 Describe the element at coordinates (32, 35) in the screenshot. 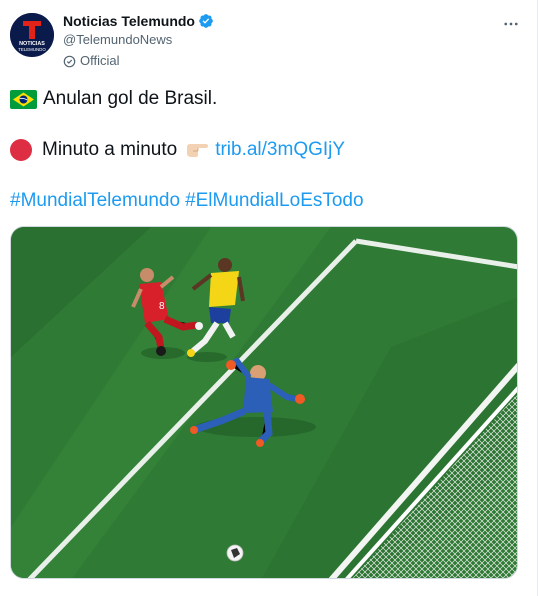

I see `avatar: NOTICIAS TELEMUNDO` at that location.